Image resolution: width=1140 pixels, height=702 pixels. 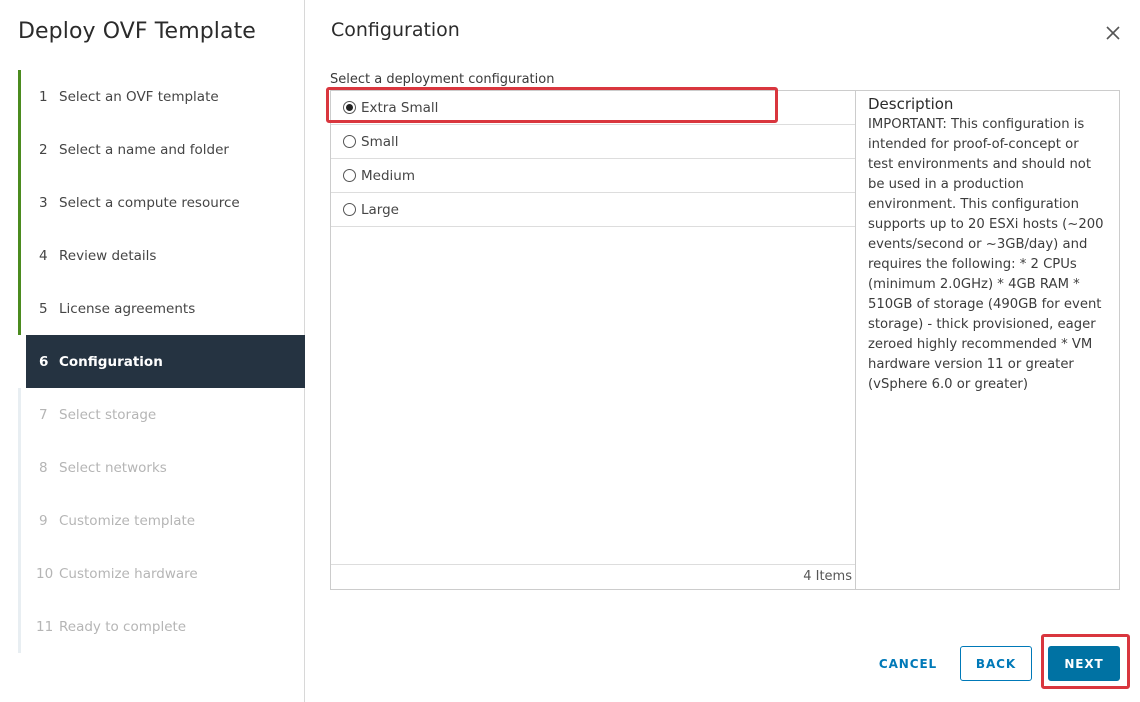 I want to click on description-title: Description, so click(x=911, y=104).